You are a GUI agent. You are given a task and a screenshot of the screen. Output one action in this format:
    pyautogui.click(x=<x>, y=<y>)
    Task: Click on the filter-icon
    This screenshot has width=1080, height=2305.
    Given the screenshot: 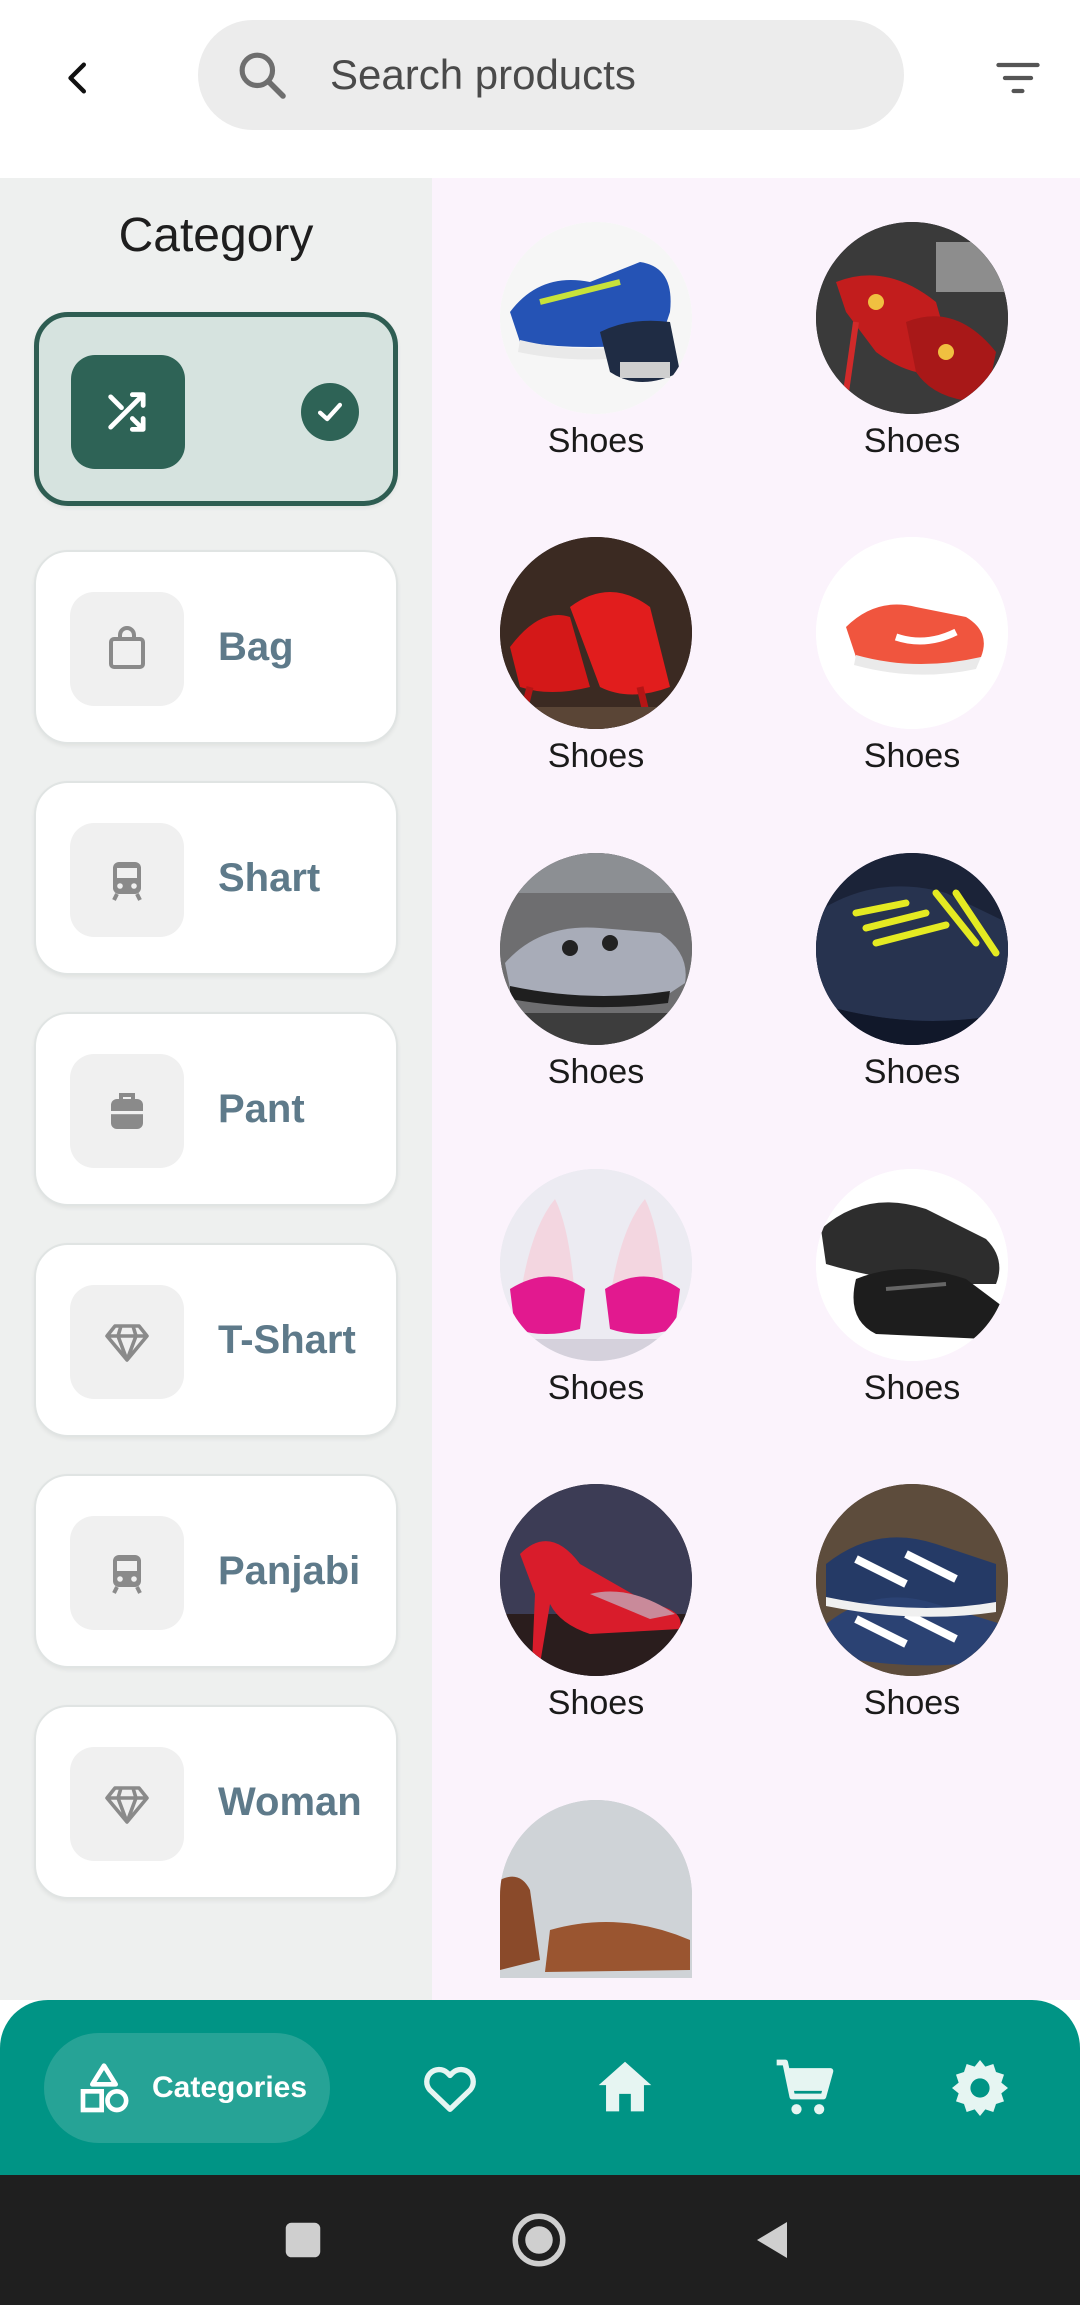 What is the action you would take?
    pyautogui.click(x=1018, y=78)
    